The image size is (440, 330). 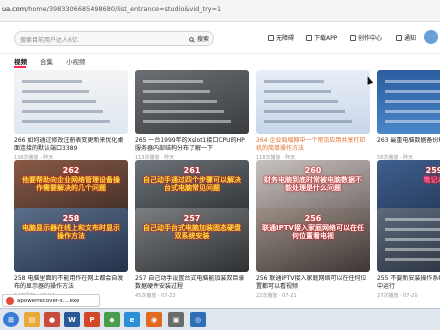 What do you see at coordinates (10, 301) in the screenshot?
I see `download-file-icon` at bounding box center [10, 301].